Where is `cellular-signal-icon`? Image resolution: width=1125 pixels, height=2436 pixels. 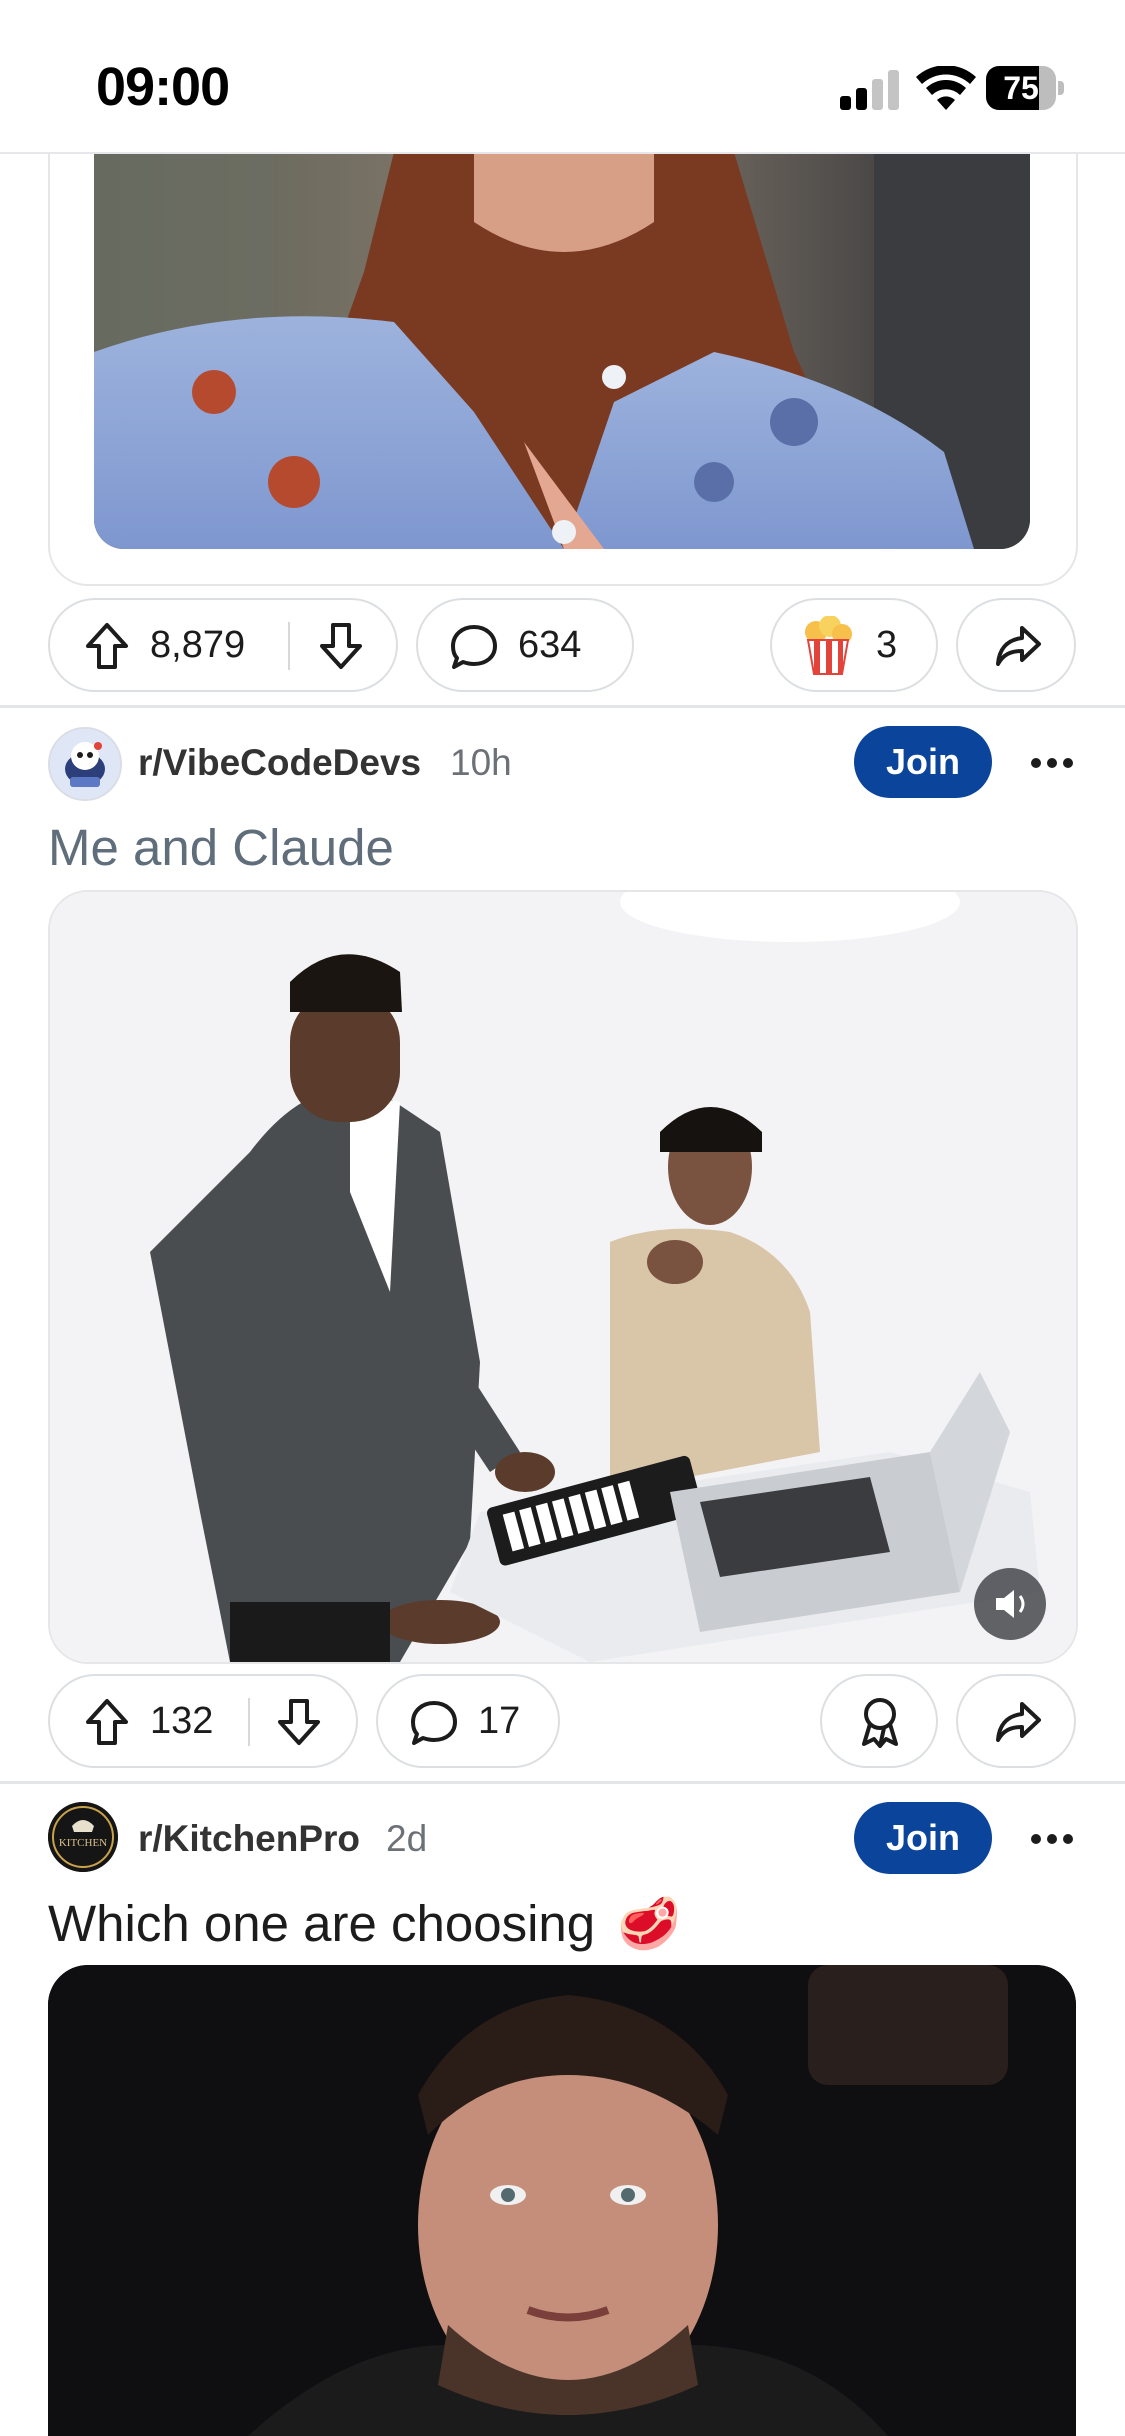
cellular-signal-icon is located at coordinates (869, 90).